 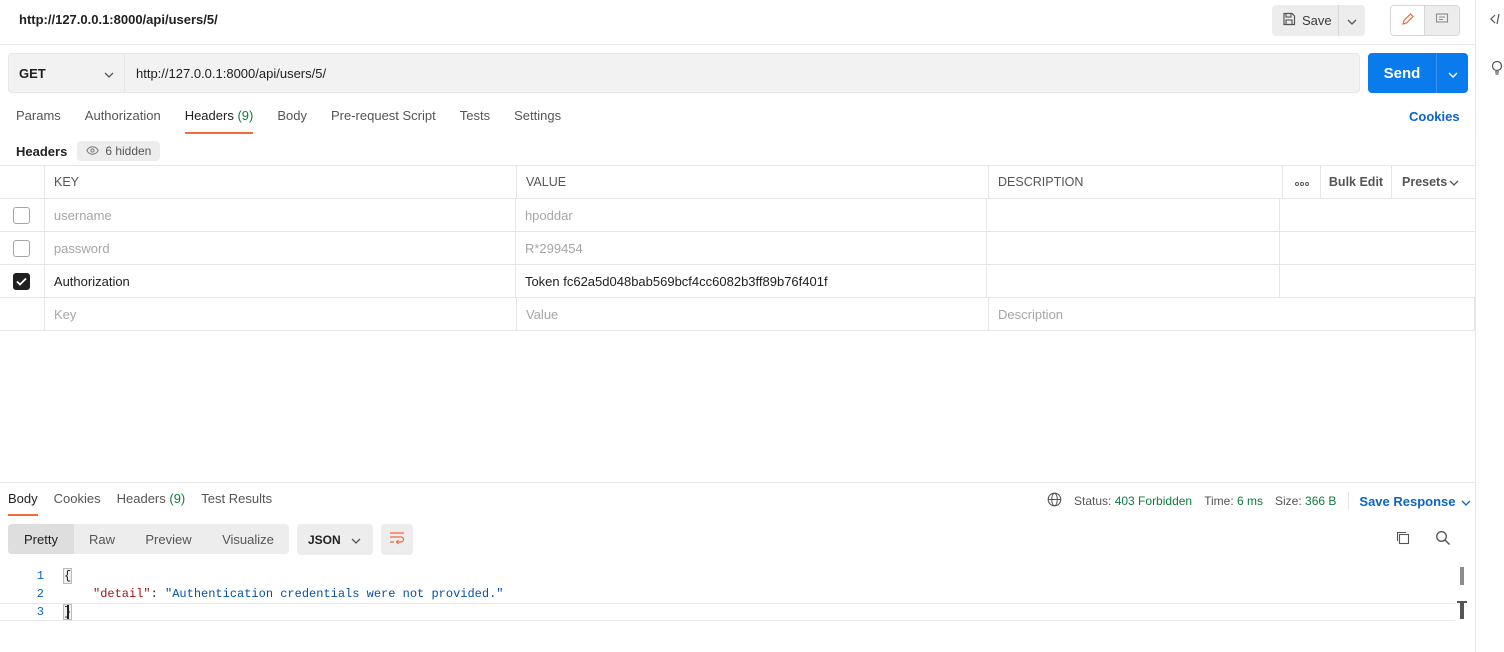 I want to click on tab-settings: Settings, so click(x=537, y=121).